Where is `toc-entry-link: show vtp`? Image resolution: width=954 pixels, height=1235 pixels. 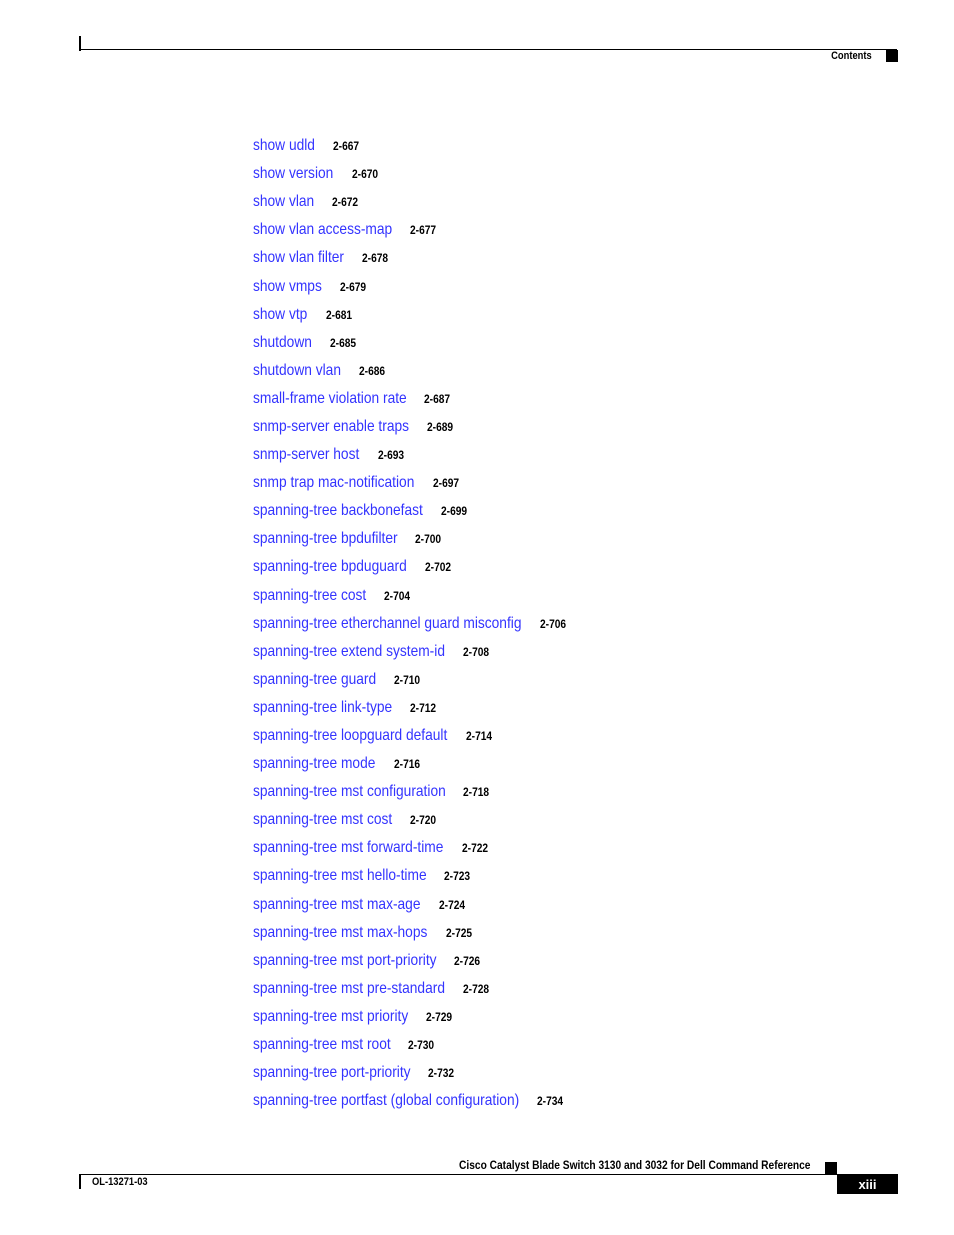 toc-entry-link: show vtp is located at coordinates (280, 315).